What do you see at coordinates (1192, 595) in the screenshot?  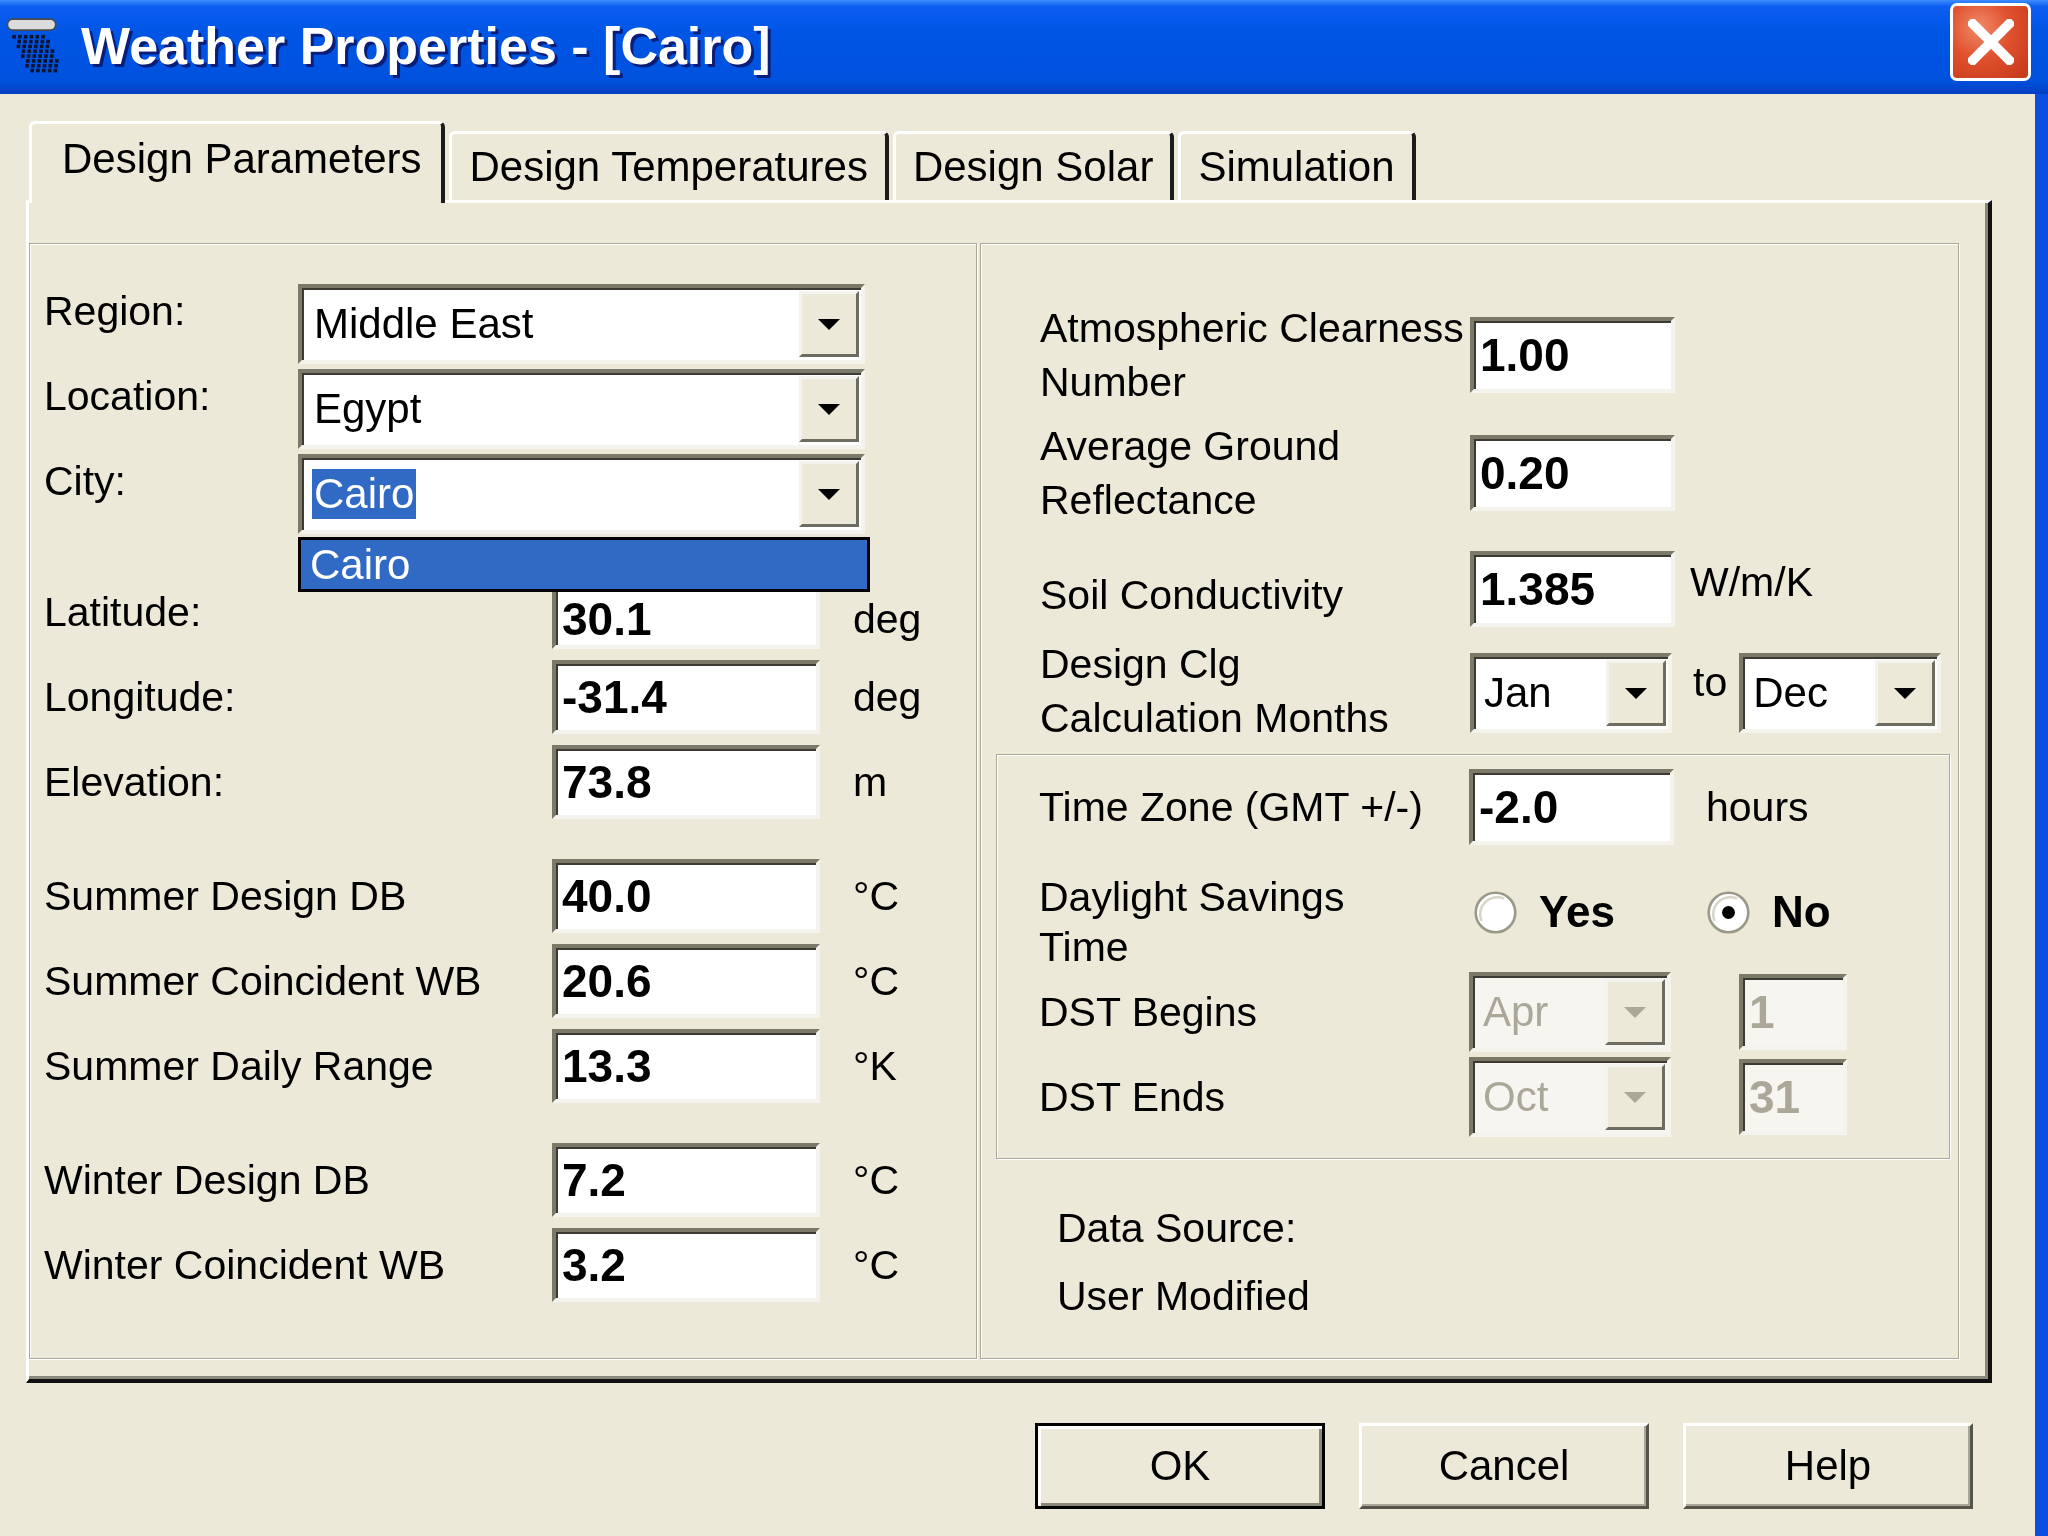 I see `field-label: Soil Conductivity` at bounding box center [1192, 595].